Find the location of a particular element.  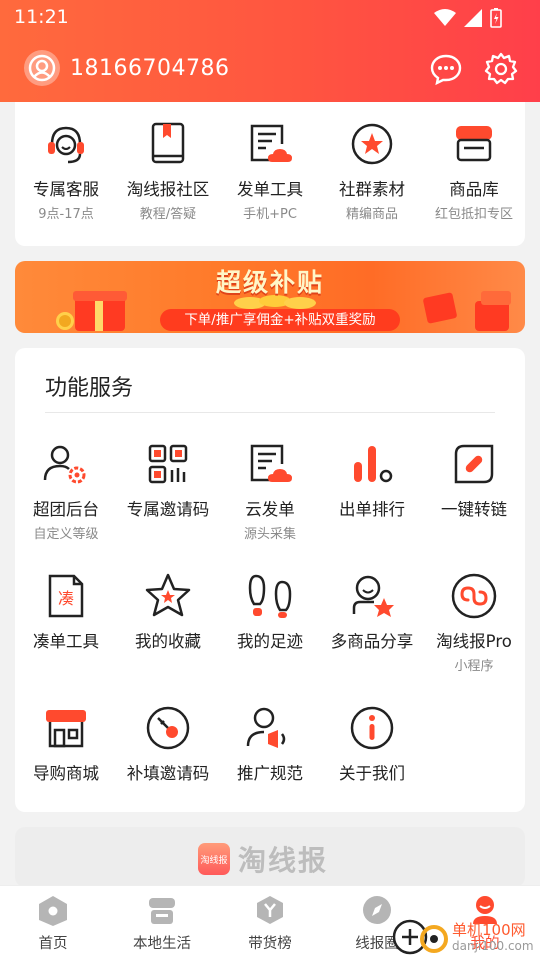

headset-icon is located at coordinates (66, 145).